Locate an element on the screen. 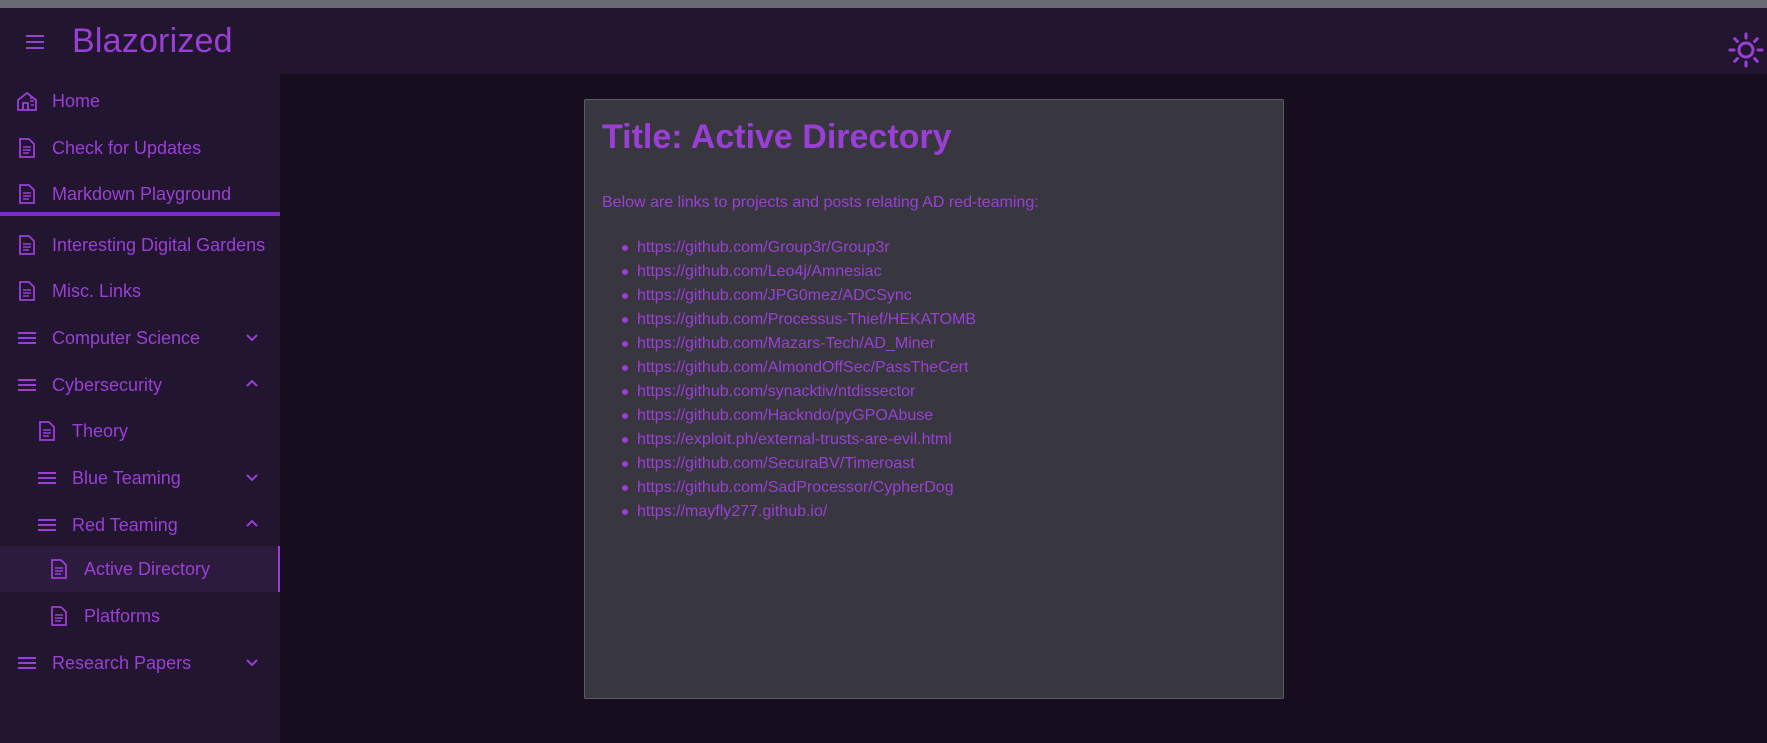  sidebar-item-label: Theory is located at coordinates (100, 431).